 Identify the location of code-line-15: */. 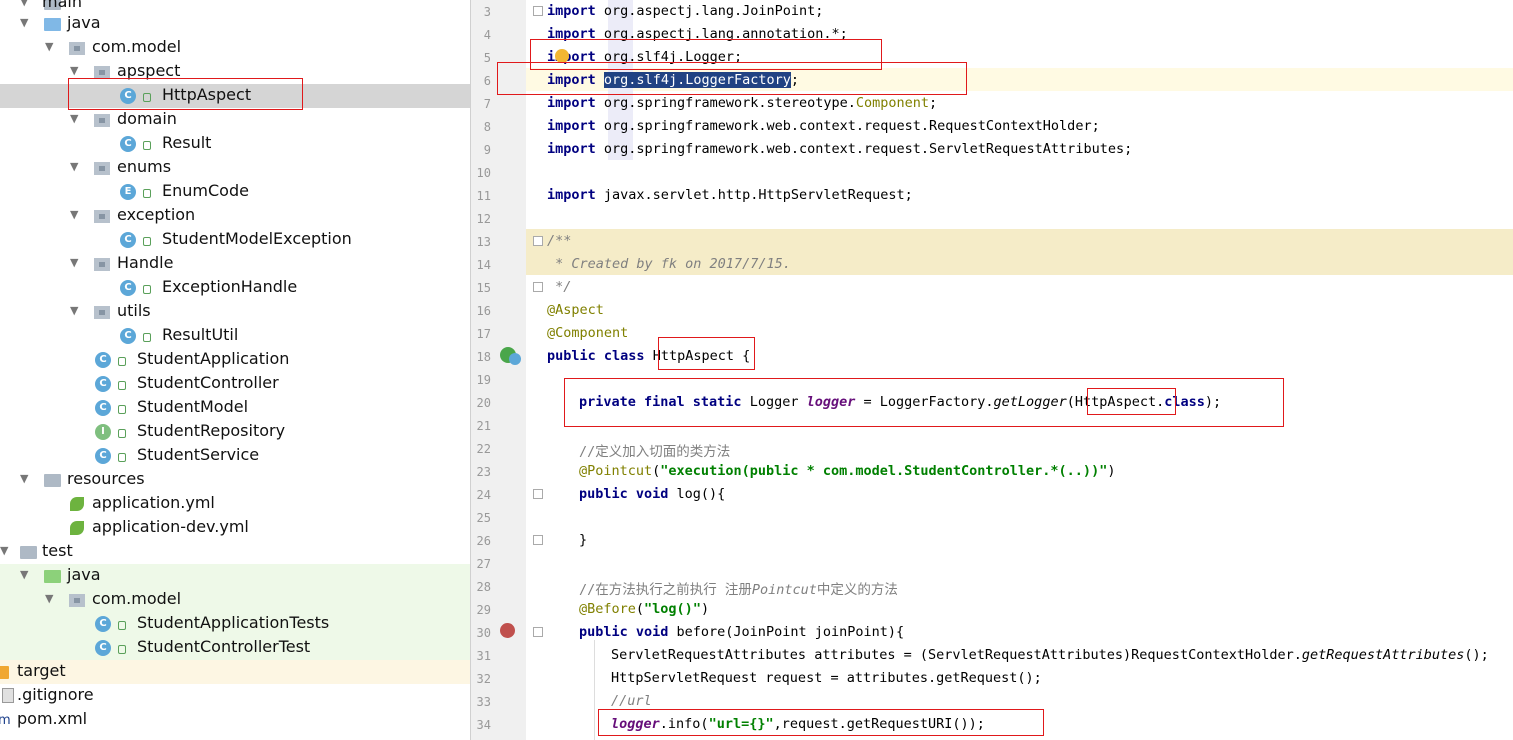
(559, 287).